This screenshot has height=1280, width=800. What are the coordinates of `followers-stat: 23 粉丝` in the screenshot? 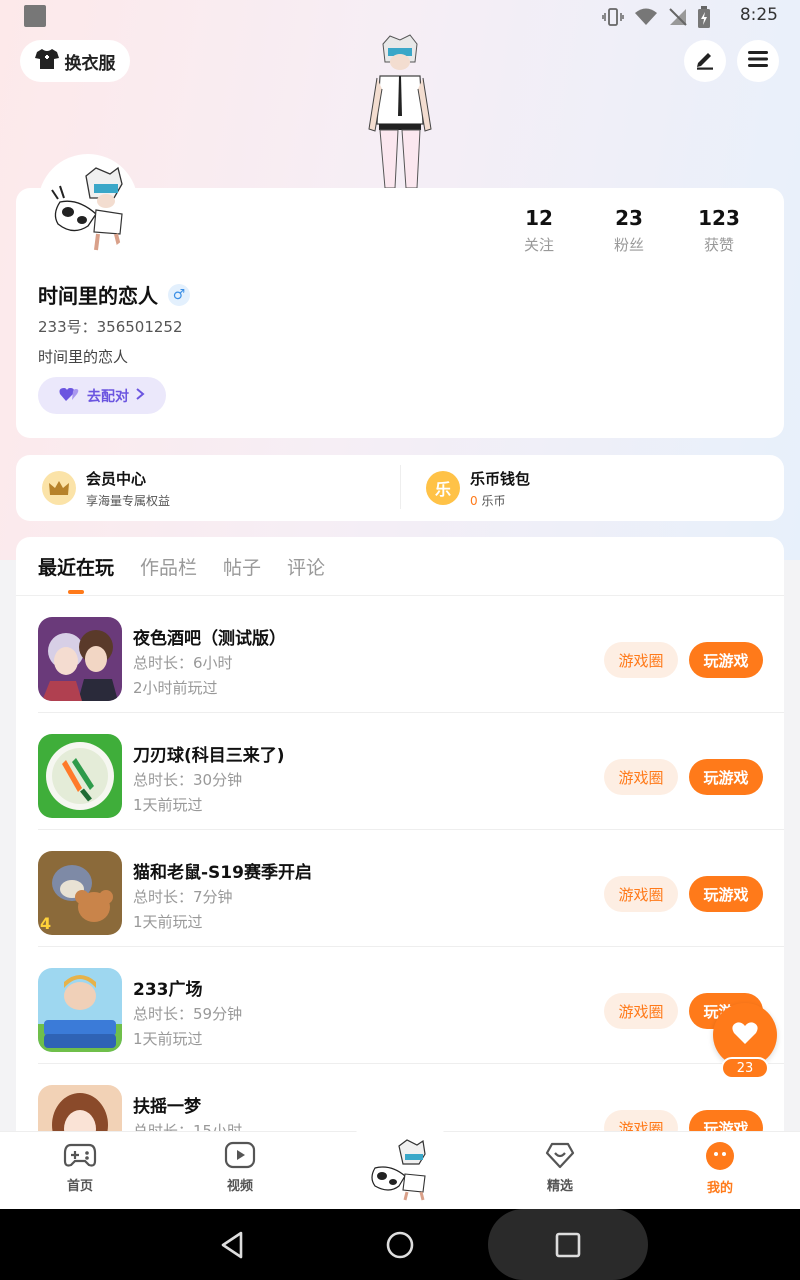 It's located at (629, 230).